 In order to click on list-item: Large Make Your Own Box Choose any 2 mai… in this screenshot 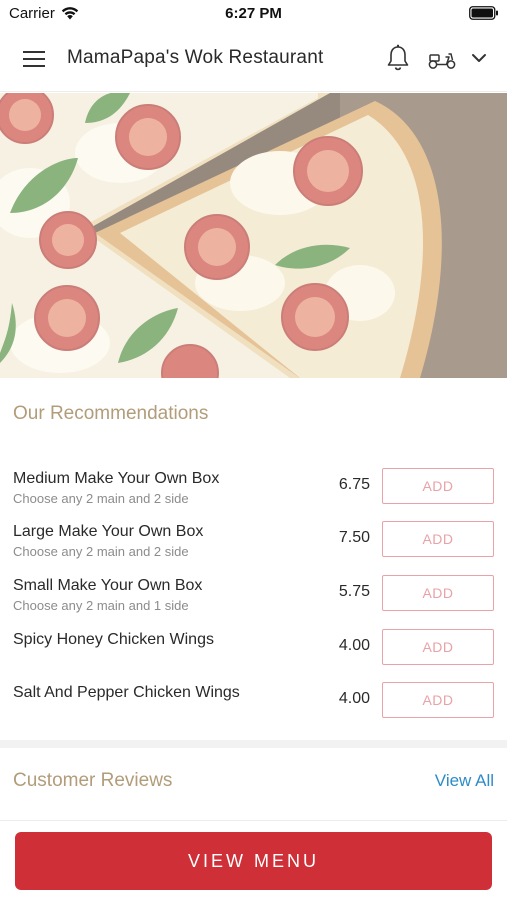, I will do `click(253, 539)`.